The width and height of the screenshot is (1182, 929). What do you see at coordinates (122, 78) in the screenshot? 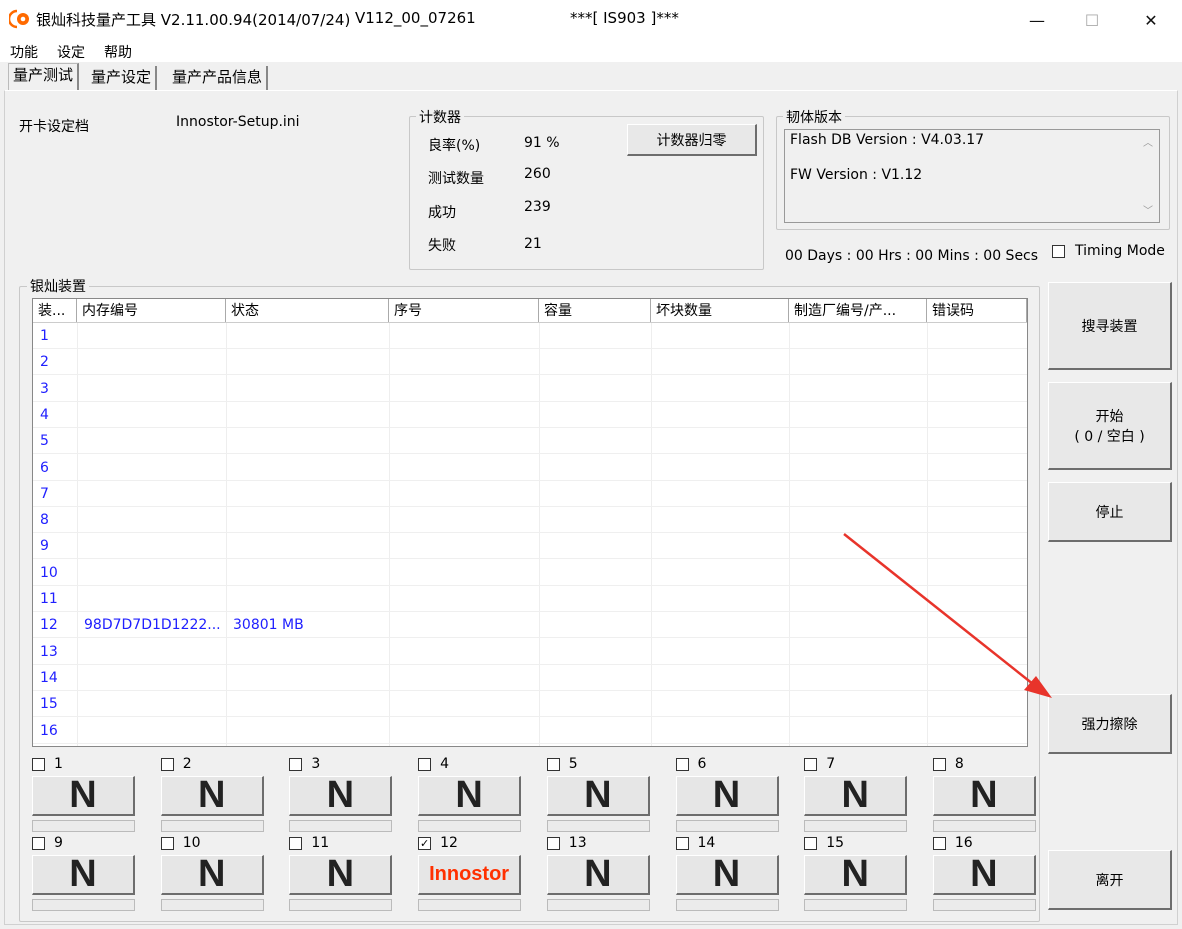
I see `tab-mass-production-settings: 量产设定` at bounding box center [122, 78].